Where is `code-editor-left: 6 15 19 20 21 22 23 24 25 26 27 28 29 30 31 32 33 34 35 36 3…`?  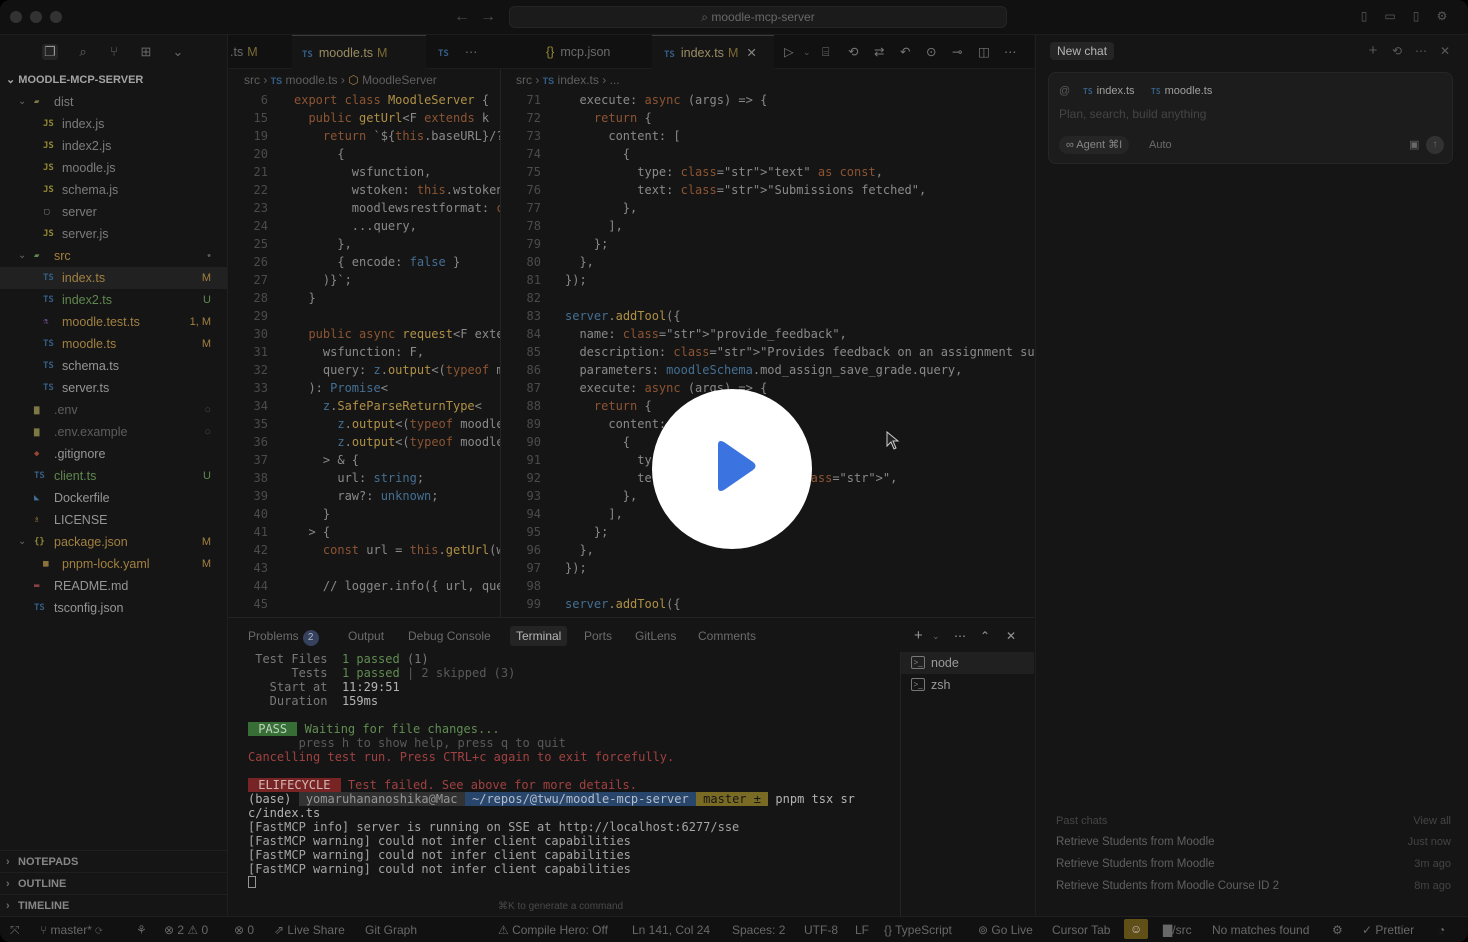
code-editor-left: 6 15 19 20 21 22 23 24 25 26 27 28 29 30 31 32 33 34 35 36 3… is located at coordinates (364, 354).